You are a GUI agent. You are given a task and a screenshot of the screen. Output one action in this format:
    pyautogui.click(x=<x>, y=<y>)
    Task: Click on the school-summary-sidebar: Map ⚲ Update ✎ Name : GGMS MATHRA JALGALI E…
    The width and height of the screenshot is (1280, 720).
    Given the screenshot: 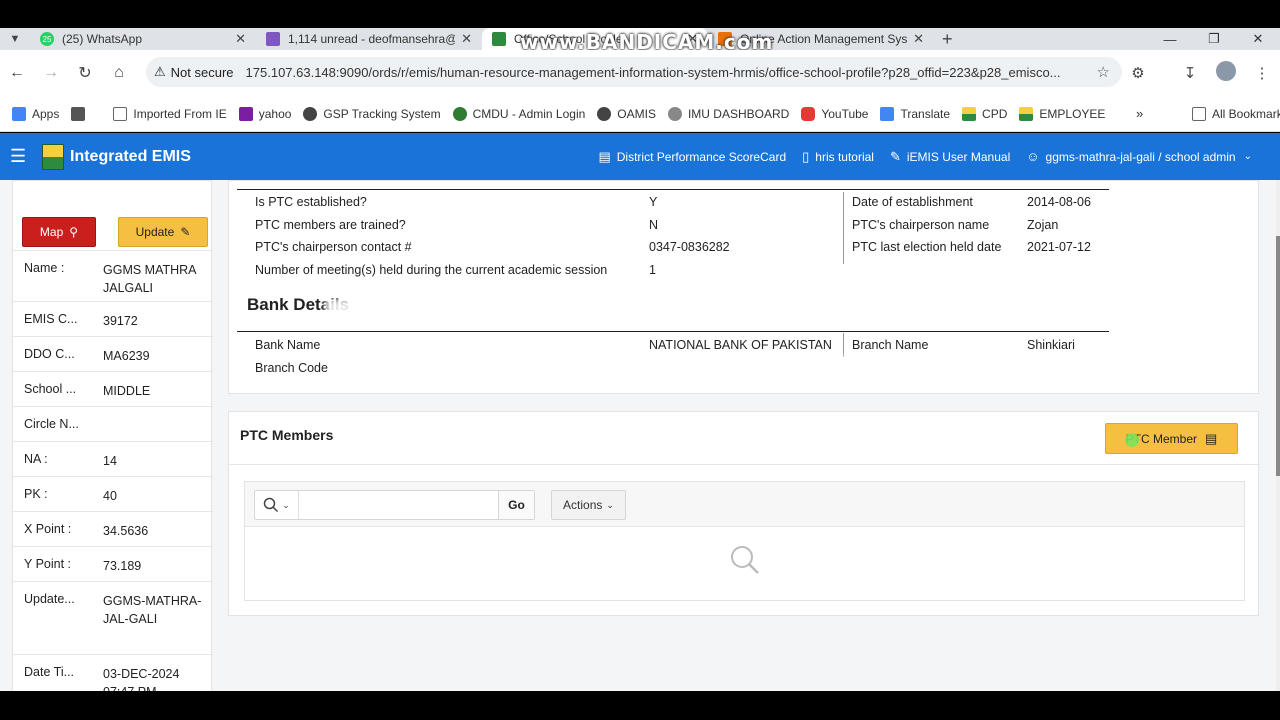 What is the action you would take?
    pyautogui.click(x=112, y=435)
    